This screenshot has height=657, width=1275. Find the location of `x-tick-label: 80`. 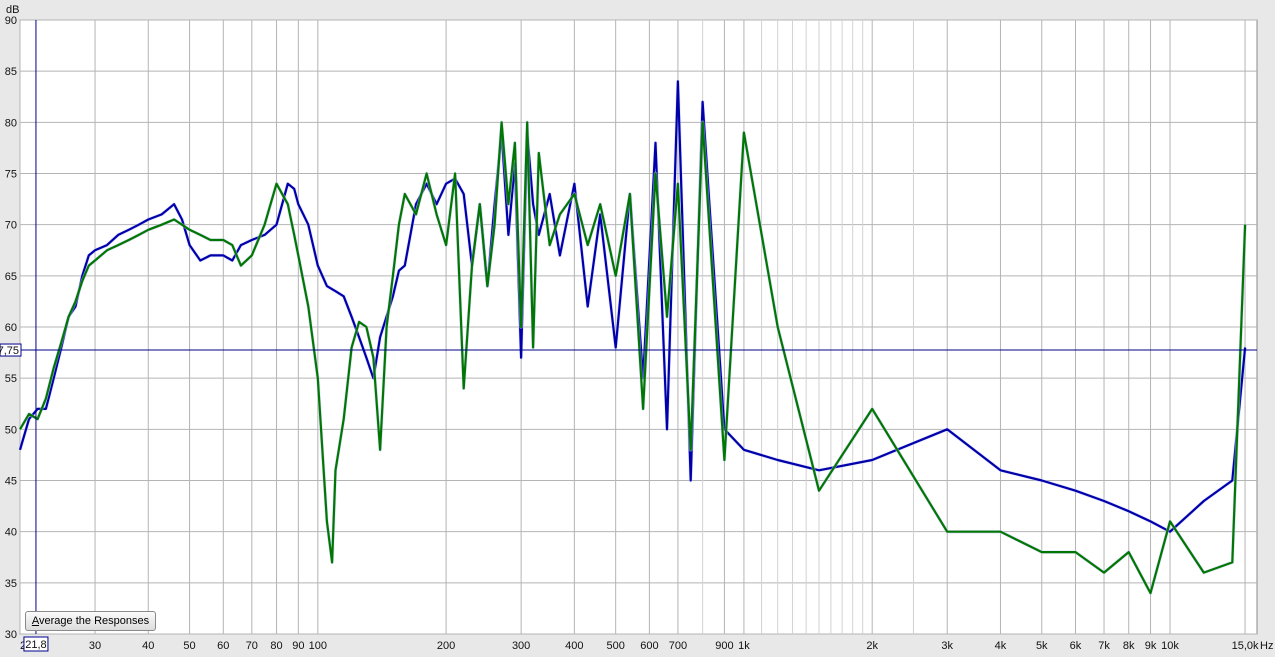

x-tick-label: 80 is located at coordinates (276, 646).